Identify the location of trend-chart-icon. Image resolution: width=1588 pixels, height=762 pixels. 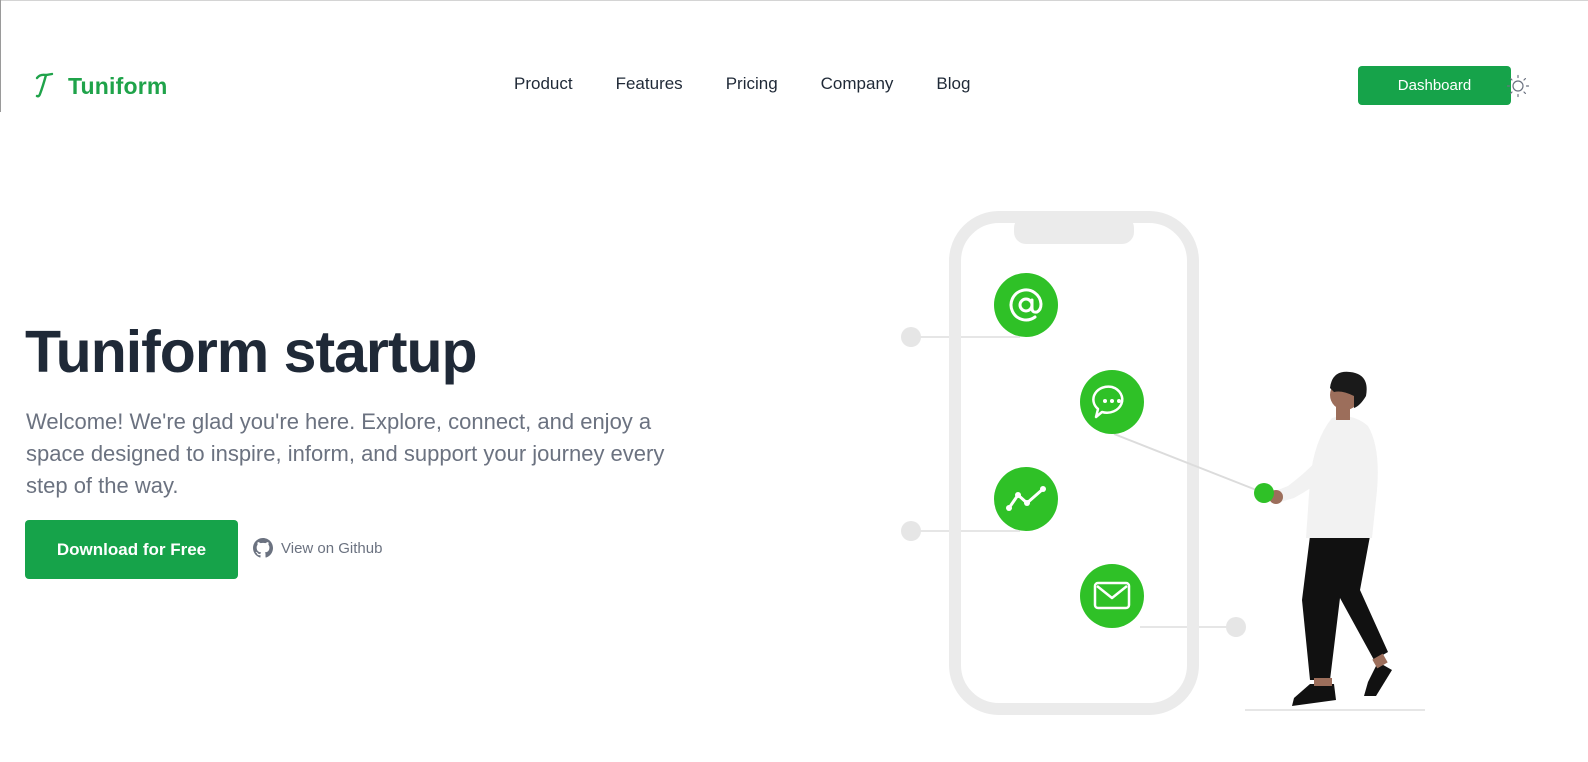
(1026, 499).